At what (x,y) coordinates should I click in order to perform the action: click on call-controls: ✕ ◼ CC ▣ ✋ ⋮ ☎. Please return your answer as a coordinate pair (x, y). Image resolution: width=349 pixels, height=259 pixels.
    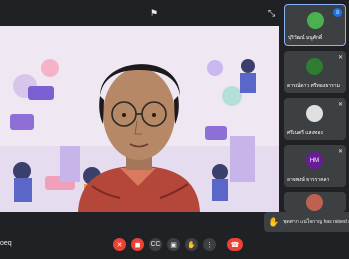
    Looking at the image, I should click on (178, 244).